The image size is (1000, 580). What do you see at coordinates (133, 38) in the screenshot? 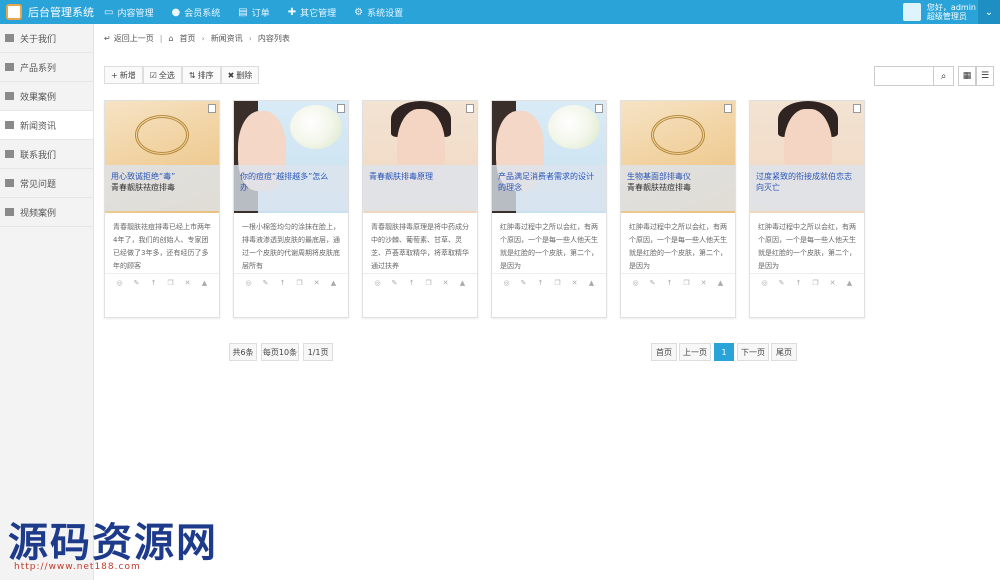
I see `back-label: 返回上一页` at bounding box center [133, 38].